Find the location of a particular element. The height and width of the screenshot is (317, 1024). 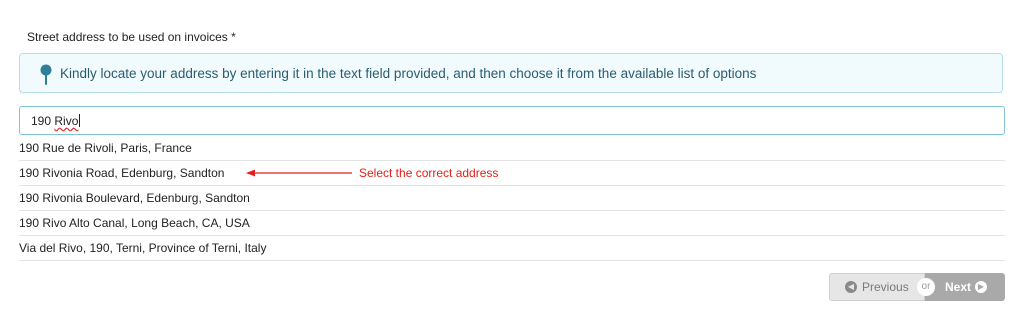

suggestion-item: 190 Rue de Rivoli, Paris, France is located at coordinates (512, 148).